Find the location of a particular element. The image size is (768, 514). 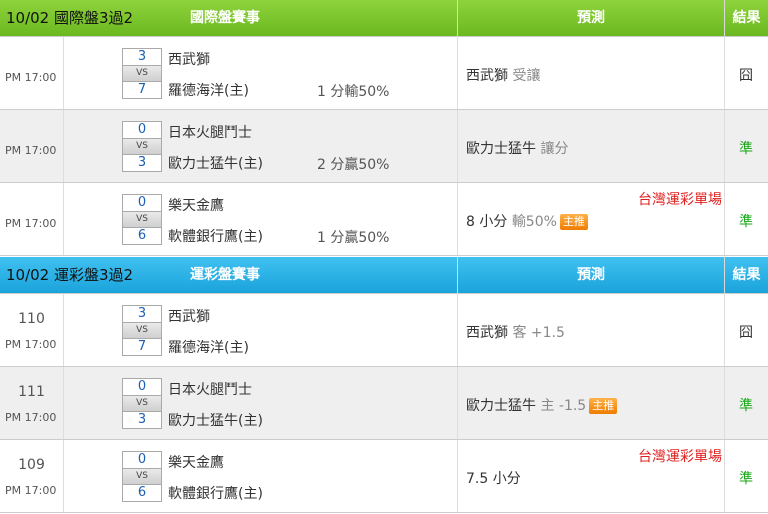

game-number: 109 is located at coordinates (31, 465).